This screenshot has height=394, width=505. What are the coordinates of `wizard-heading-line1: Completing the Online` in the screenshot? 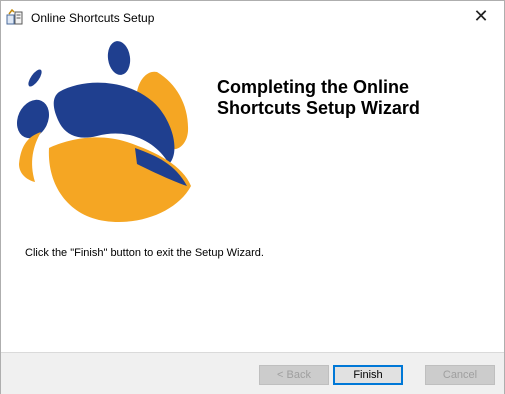 It's located at (313, 87).